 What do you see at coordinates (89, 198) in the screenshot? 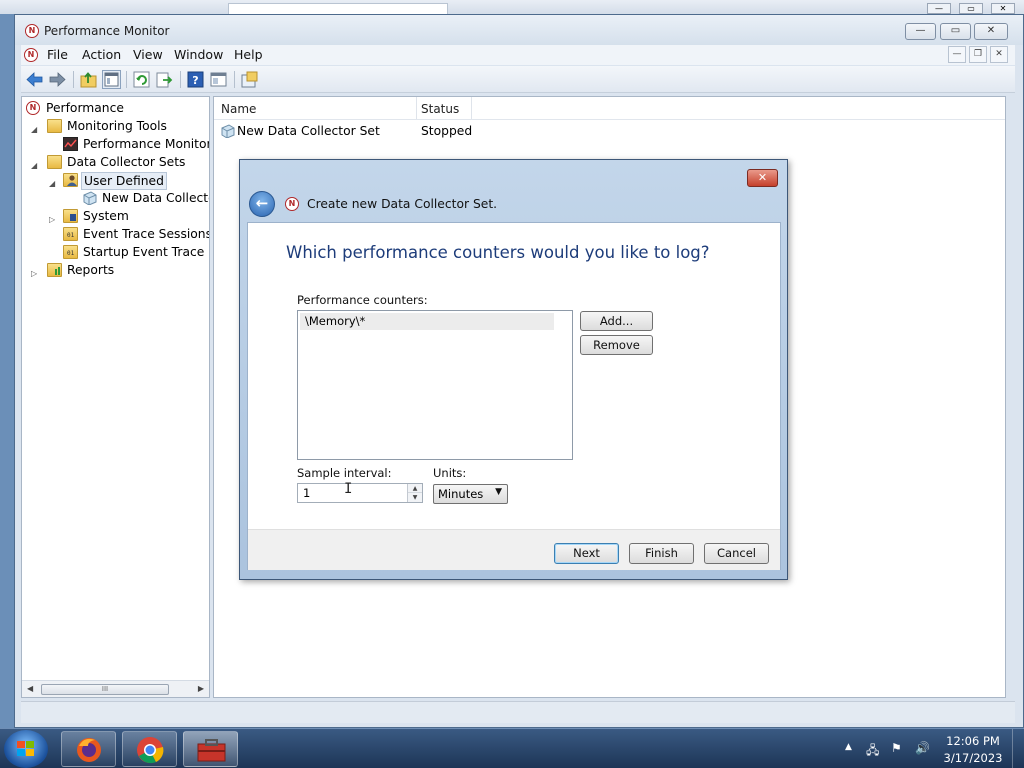
I see `data-collector-icon` at bounding box center [89, 198].